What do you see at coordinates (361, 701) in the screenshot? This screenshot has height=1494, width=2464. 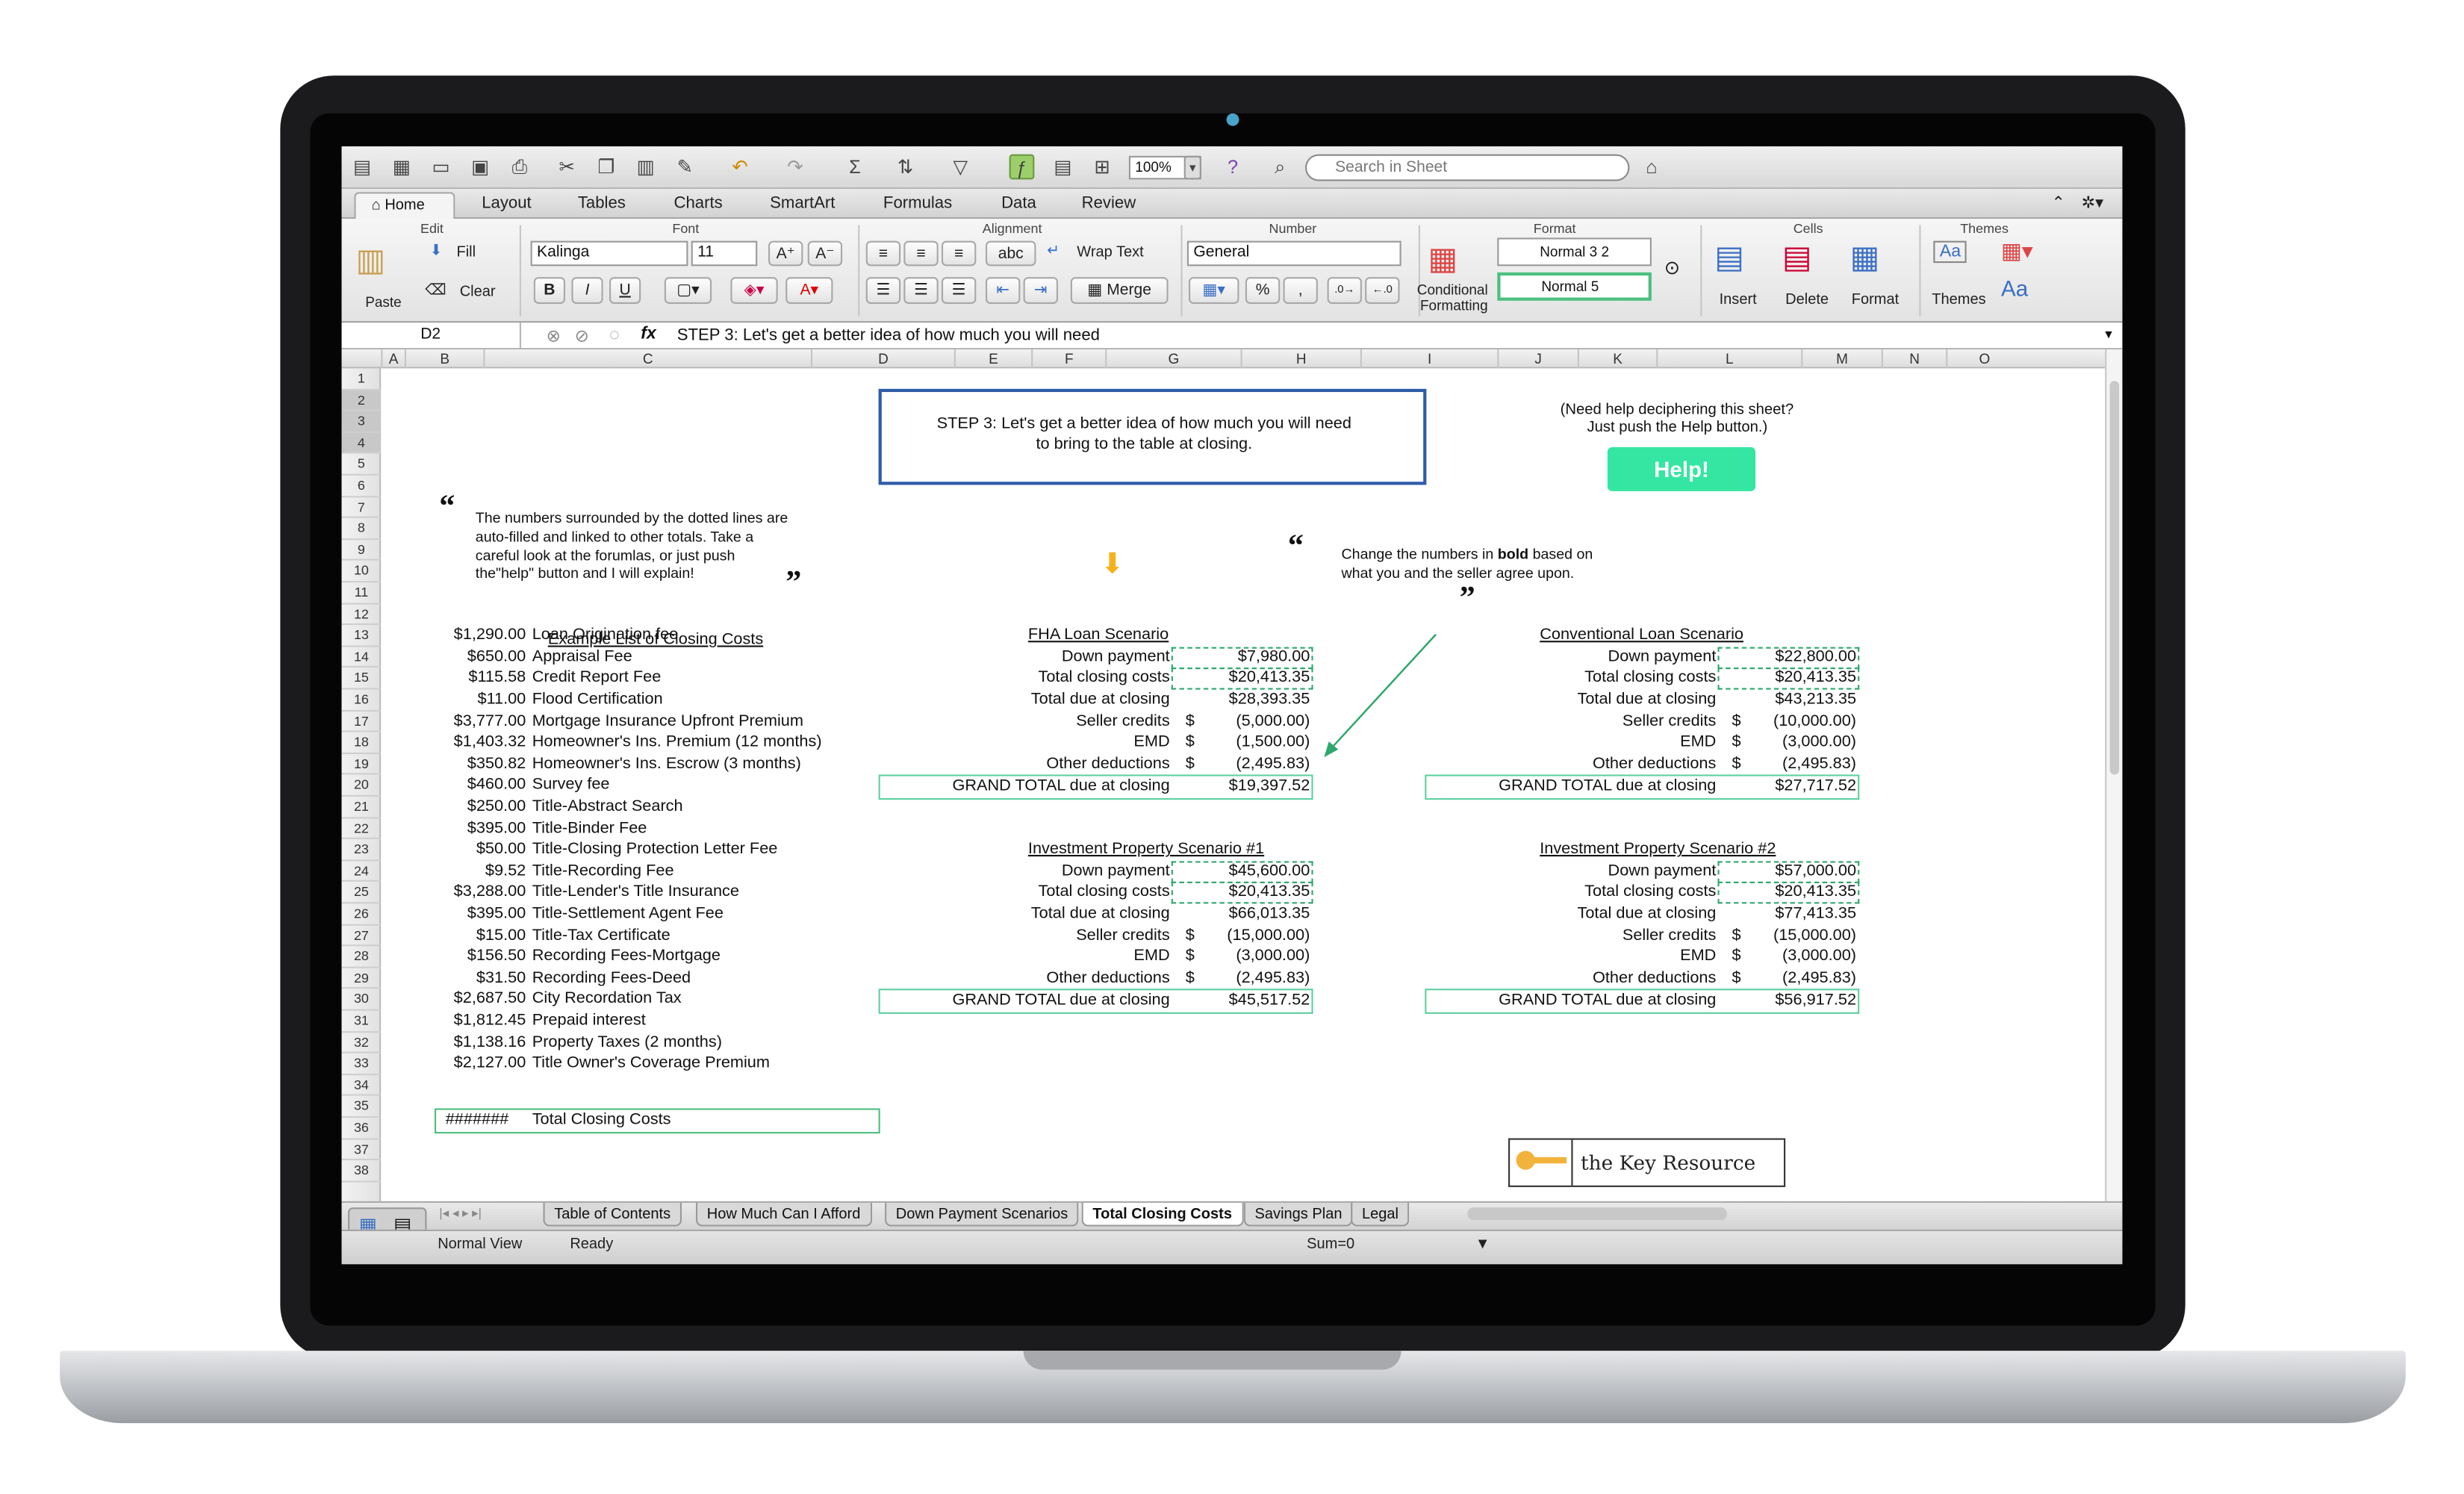 I see `row-16: 16` at bounding box center [361, 701].